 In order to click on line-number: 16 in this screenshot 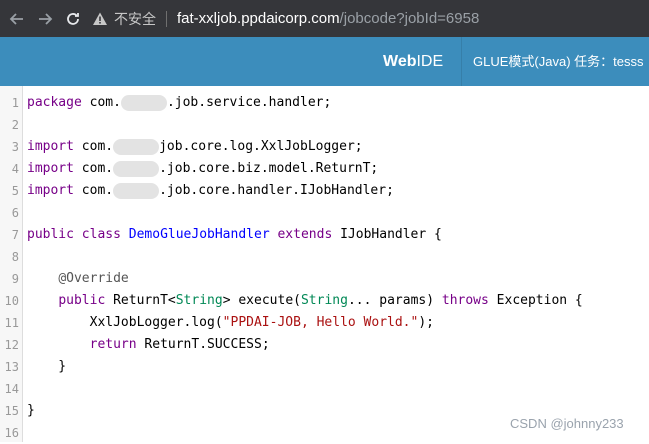, I will do `click(11, 433)`.